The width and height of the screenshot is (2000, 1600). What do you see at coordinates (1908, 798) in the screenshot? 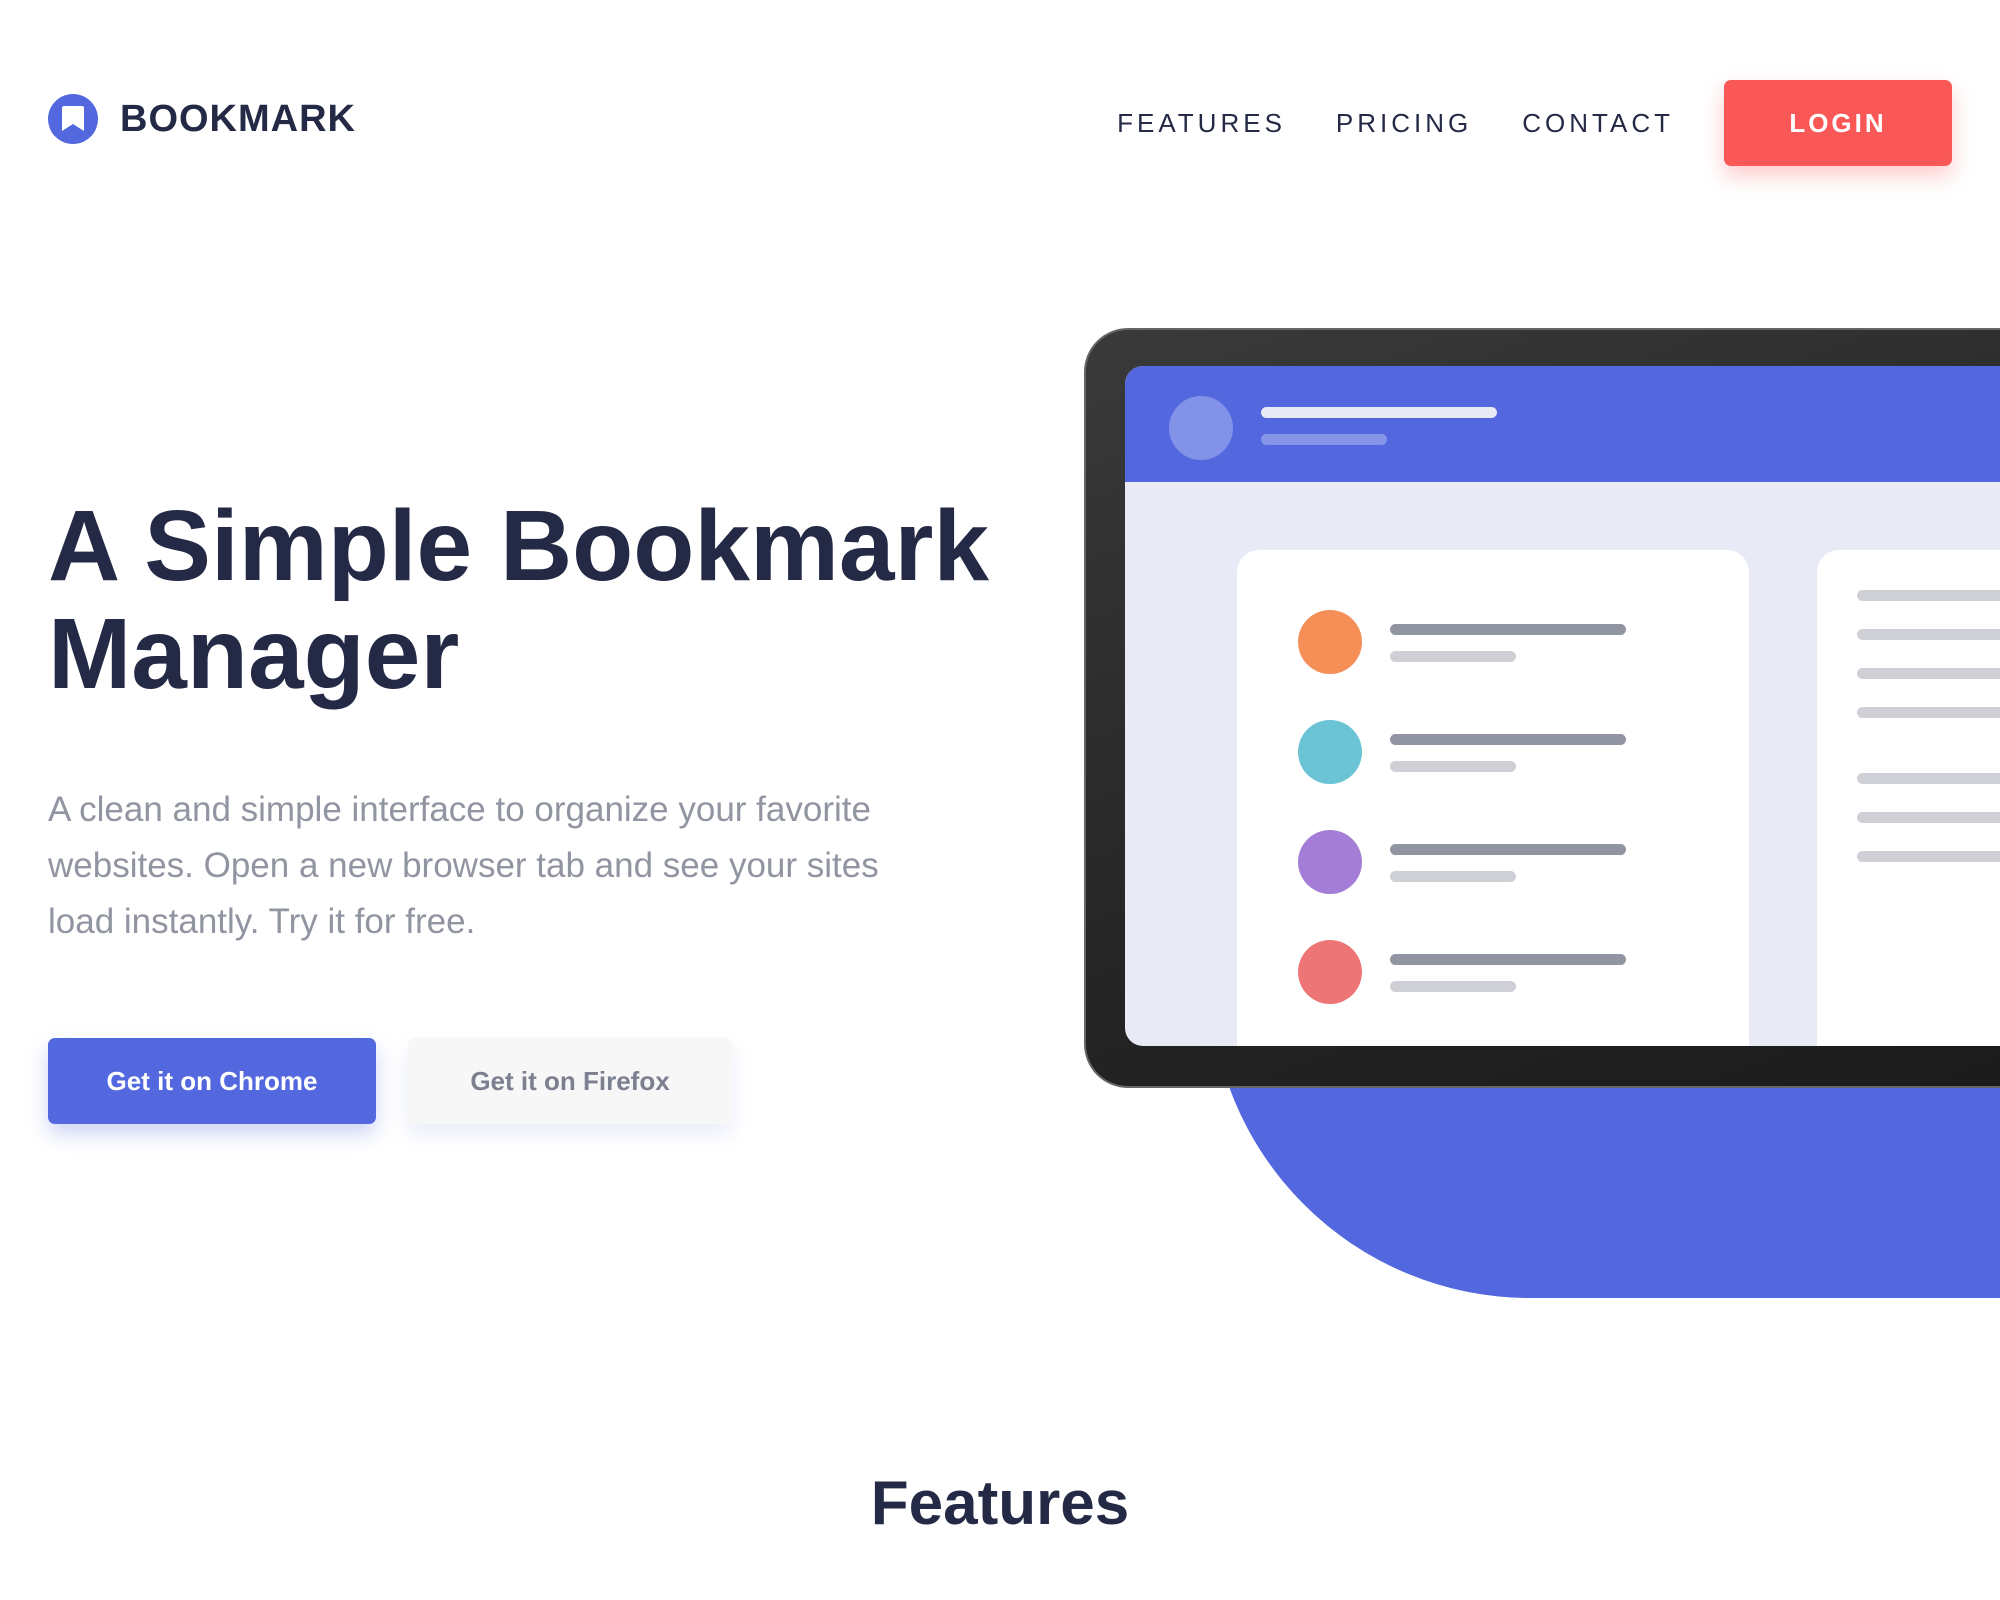
I see `bookmark-detail-card` at bounding box center [1908, 798].